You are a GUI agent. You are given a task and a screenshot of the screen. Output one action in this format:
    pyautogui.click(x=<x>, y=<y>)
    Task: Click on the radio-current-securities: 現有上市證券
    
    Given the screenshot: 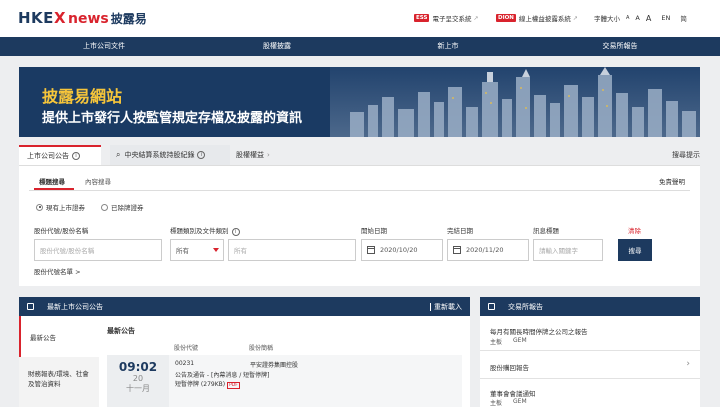 What is the action you would take?
    pyautogui.click(x=60, y=207)
    